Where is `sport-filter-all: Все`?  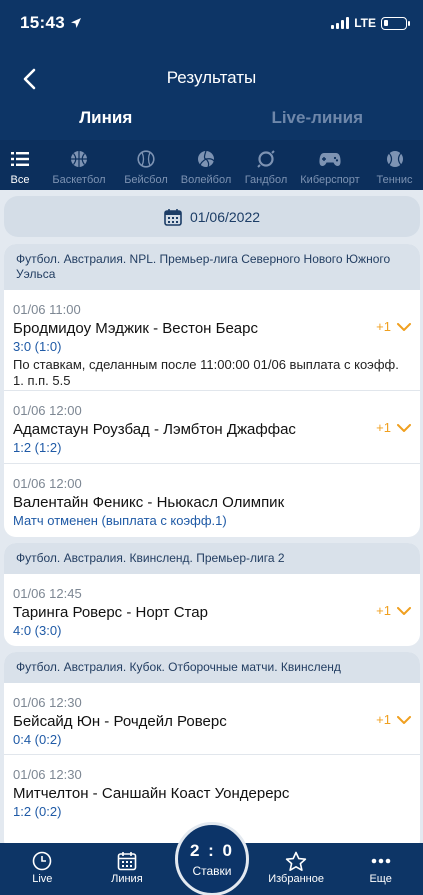 sport-filter-all: Все is located at coordinates (20, 165).